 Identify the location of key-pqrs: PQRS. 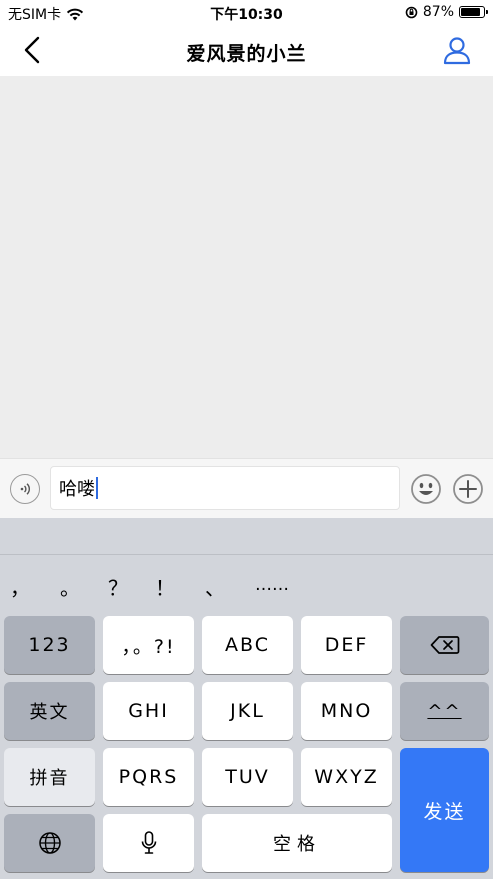
(148, 777).